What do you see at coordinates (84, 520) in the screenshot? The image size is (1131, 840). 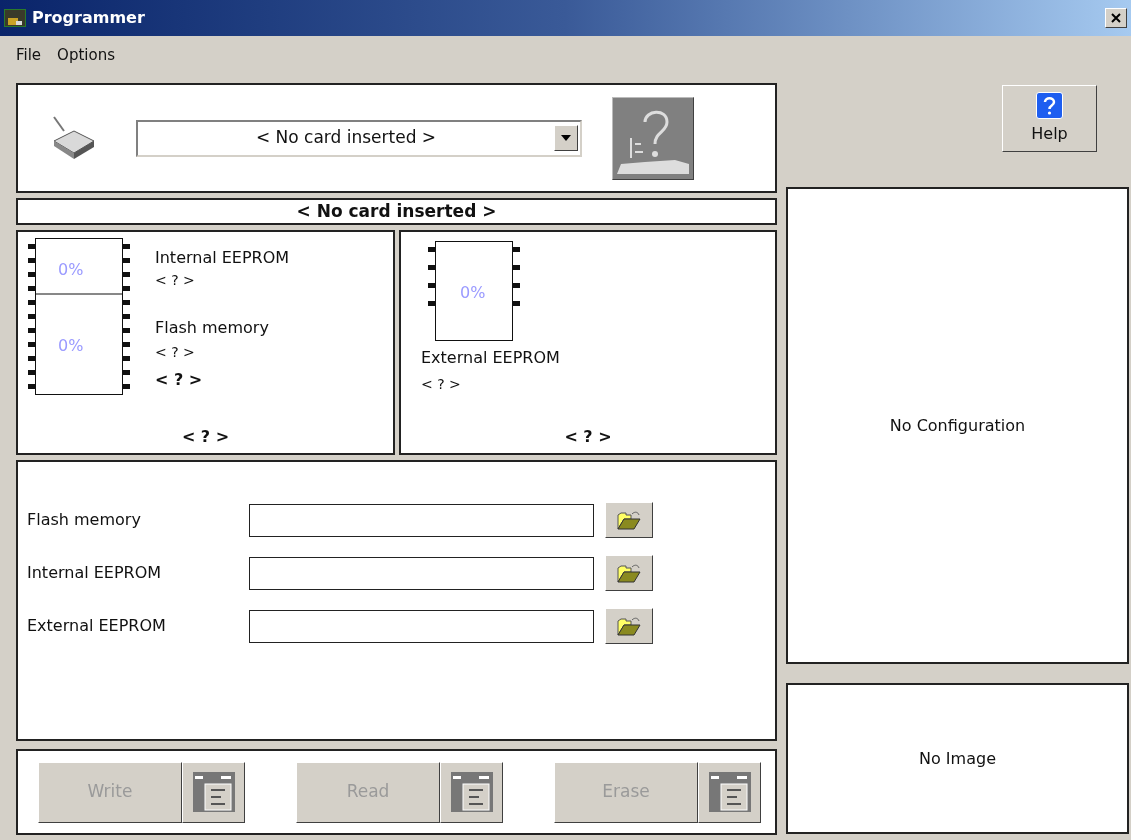 I see `field-label: Flash memory` at bounding box center [84, 520].